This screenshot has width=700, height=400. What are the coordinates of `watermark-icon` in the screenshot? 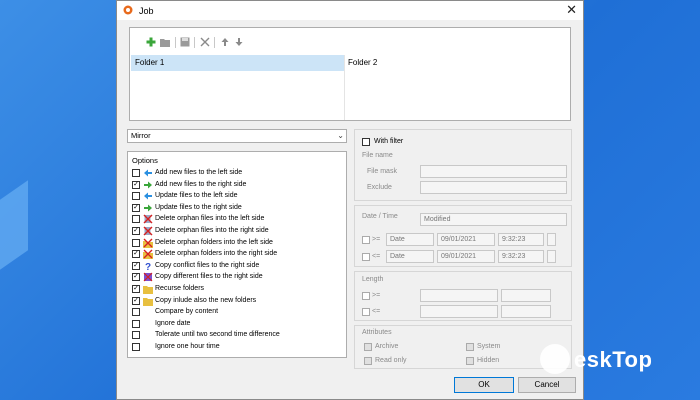 It's located at (555, 359).